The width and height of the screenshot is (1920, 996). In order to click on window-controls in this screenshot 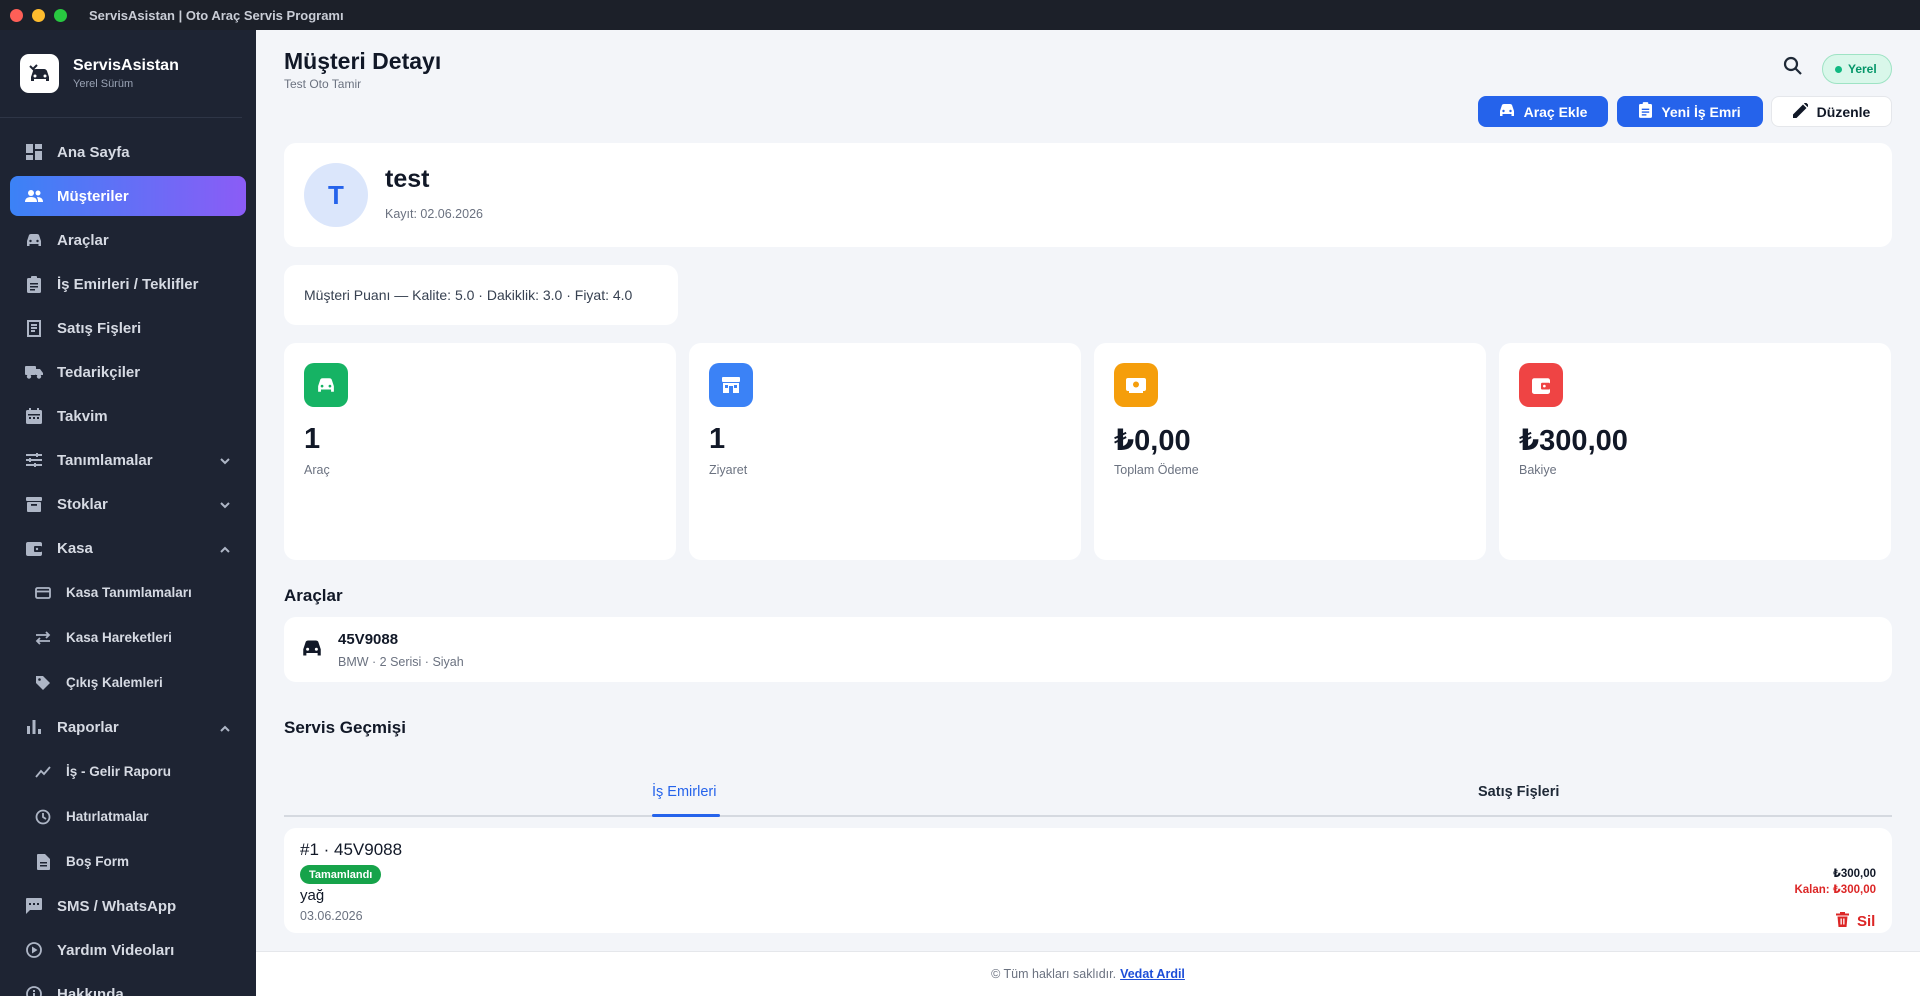, I will do `click(38, 15)`.